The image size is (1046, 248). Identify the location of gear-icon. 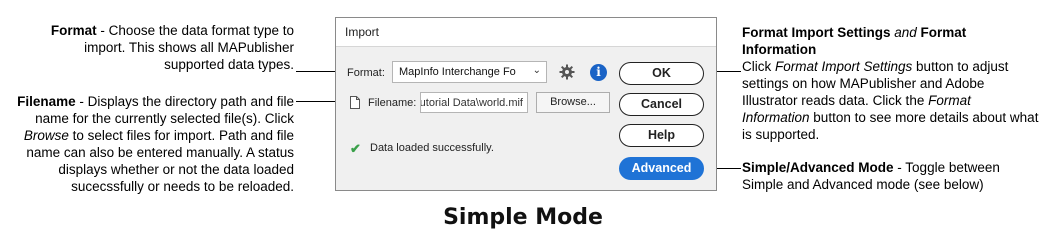
(567, 72).